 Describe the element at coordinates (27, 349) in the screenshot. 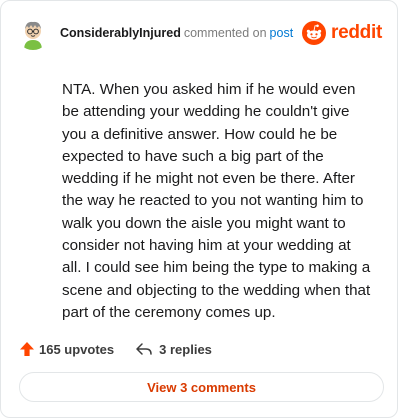

I see `upvote-arrow-icon` at that location.